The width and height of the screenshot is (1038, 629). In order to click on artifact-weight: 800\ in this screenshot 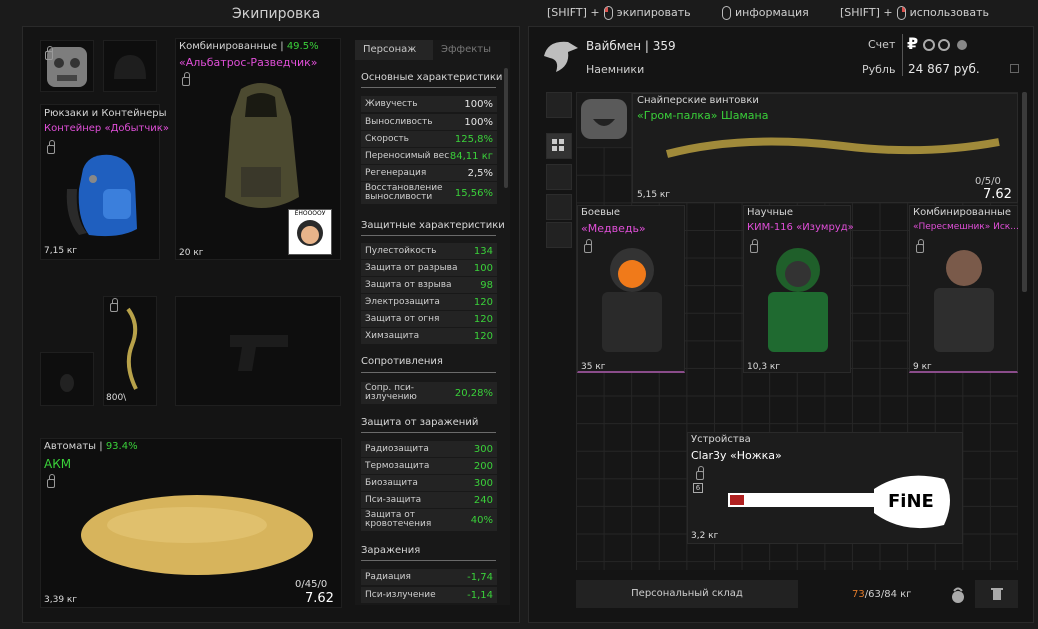, I will do `click(116, 398)`.